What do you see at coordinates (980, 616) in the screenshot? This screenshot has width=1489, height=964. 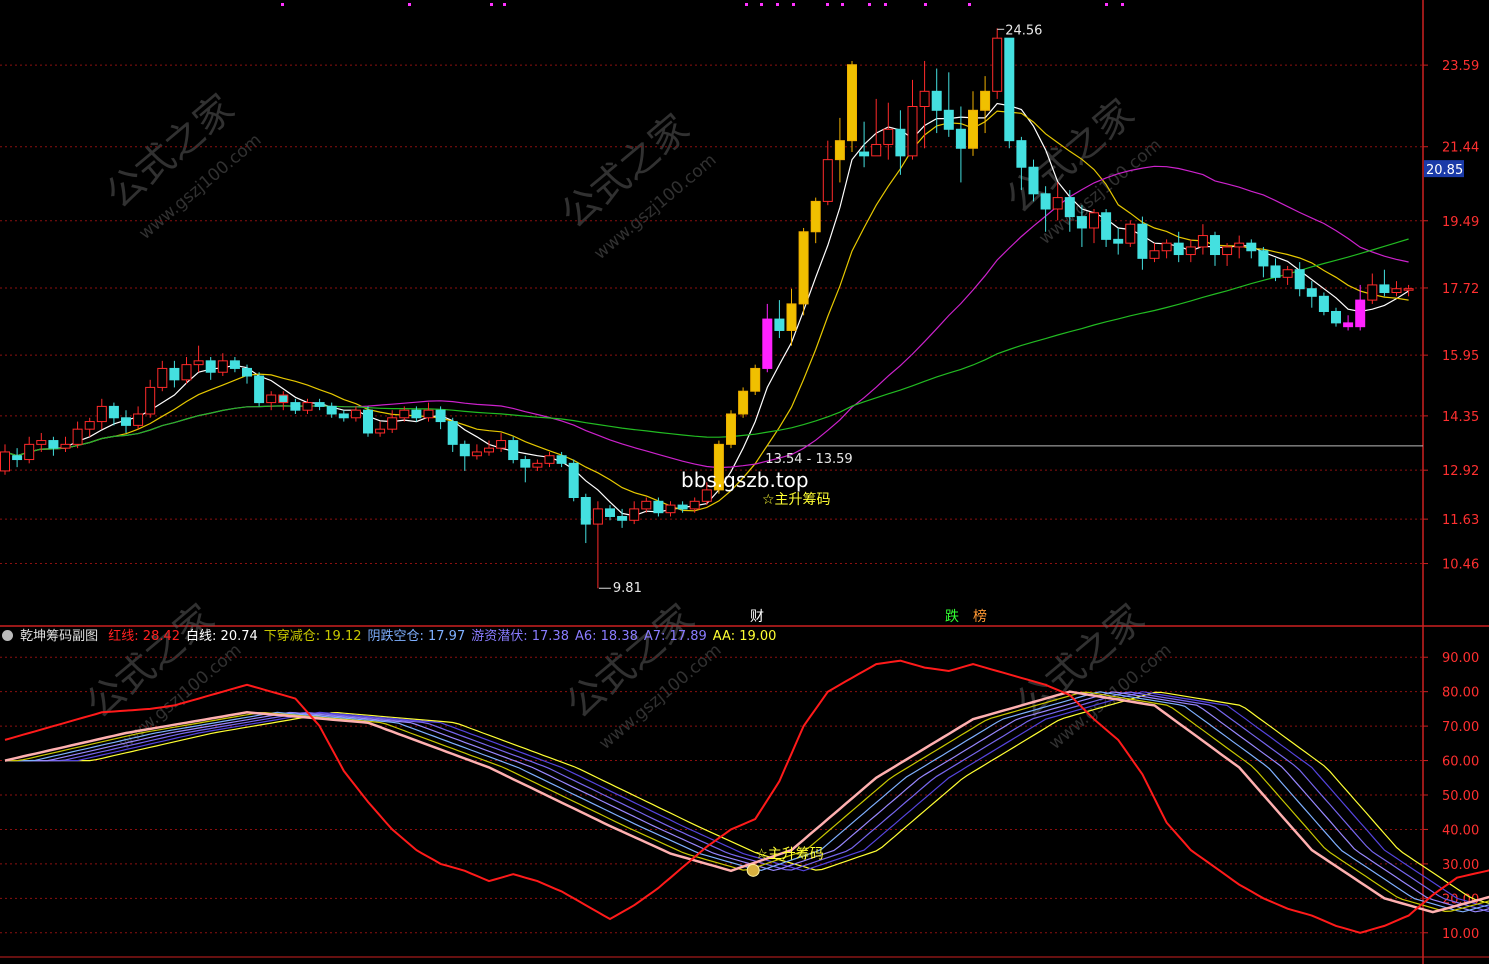 I see `event-label: 榜` at bounding box center [980, 616].